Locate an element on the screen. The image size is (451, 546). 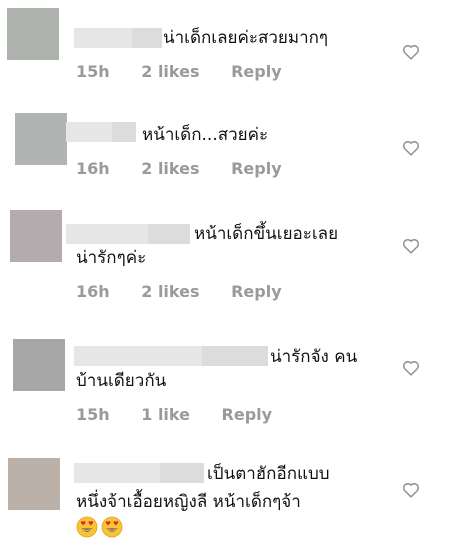
comment-text-line-1: น่ารักจัง คน is located at coordinates (314, 357).